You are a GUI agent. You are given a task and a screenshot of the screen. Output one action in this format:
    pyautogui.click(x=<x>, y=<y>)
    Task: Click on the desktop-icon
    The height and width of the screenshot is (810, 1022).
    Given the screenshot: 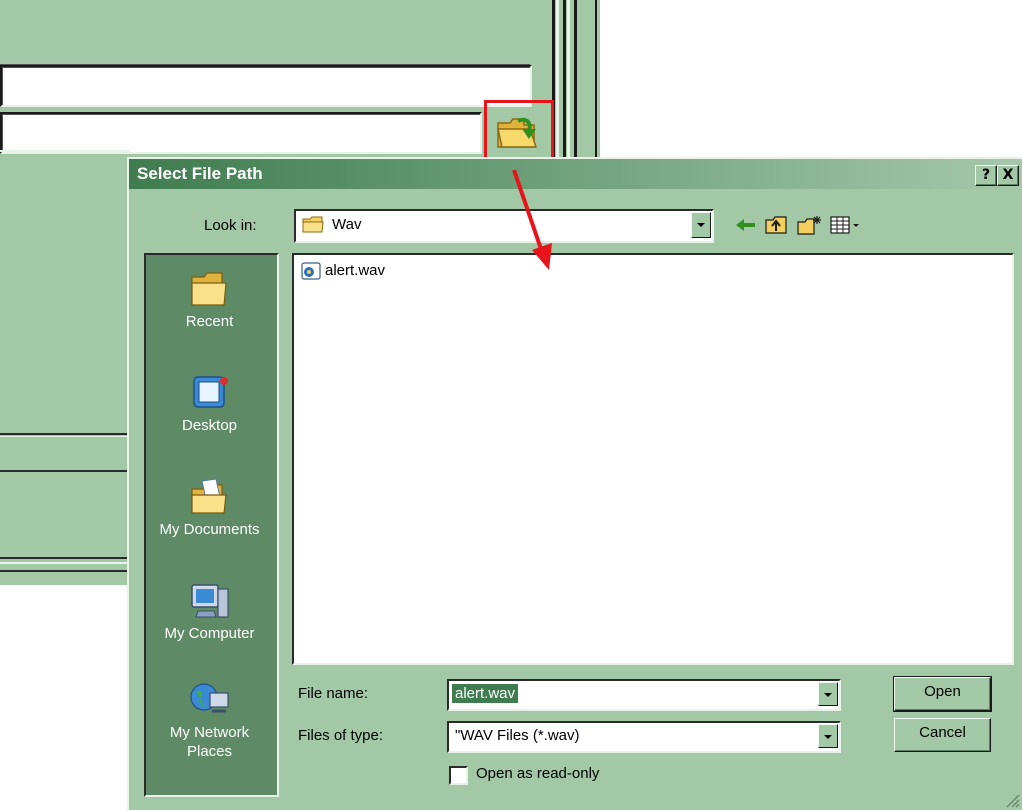 What is the action you would take?
    pyautogui.click(x=210, y=392)
    